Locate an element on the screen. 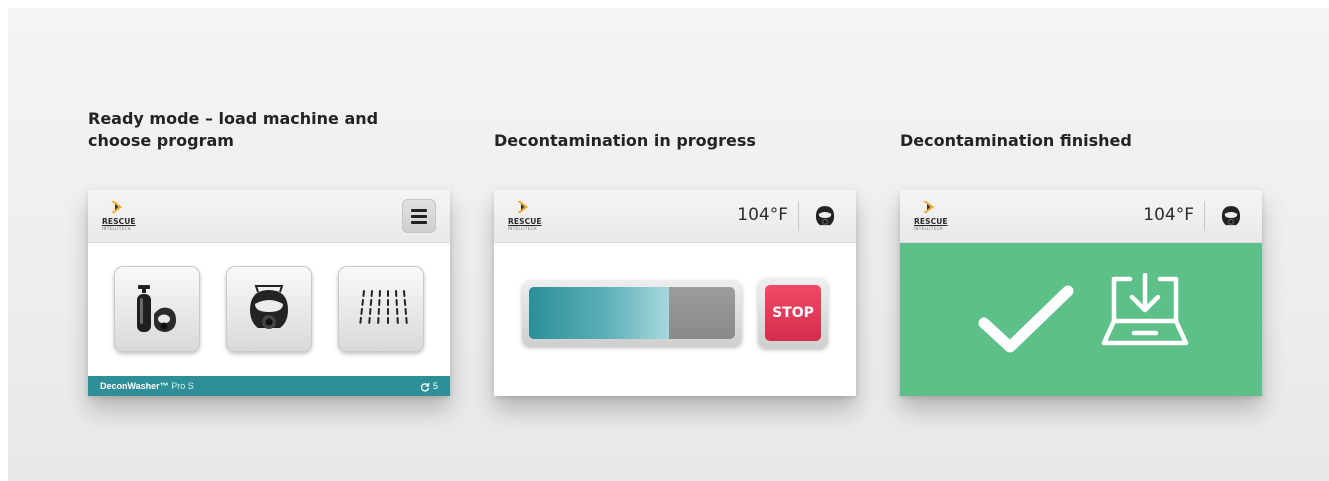  screen-ready-mode: RESCUE INTELLITECH DeconWasher™ Pro S 5 is located at coordinates (269, 293).